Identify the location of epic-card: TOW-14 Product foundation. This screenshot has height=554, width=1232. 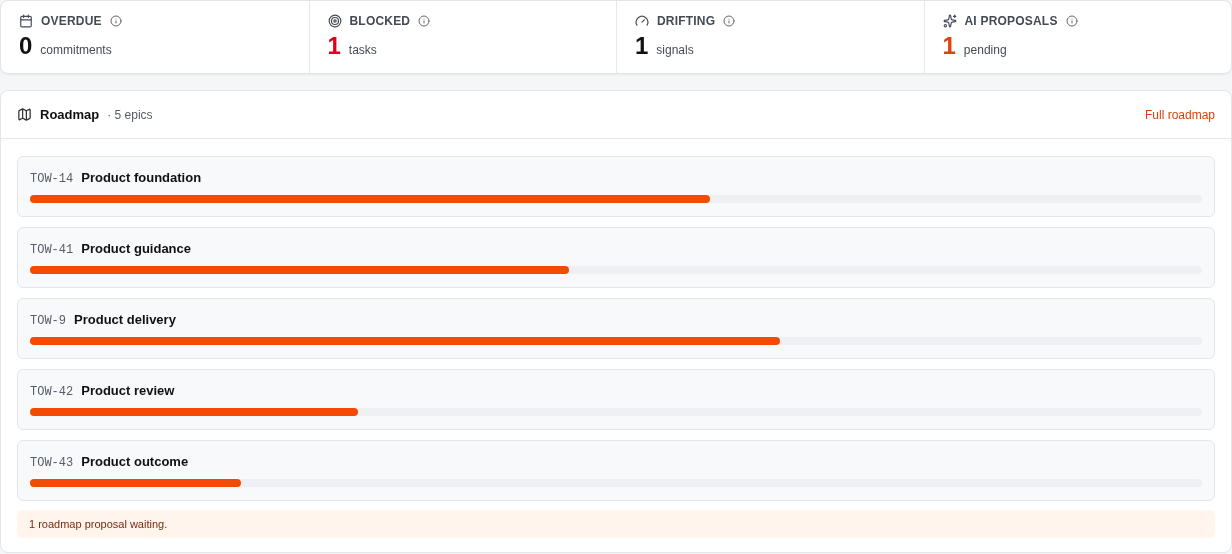
(616, 186).